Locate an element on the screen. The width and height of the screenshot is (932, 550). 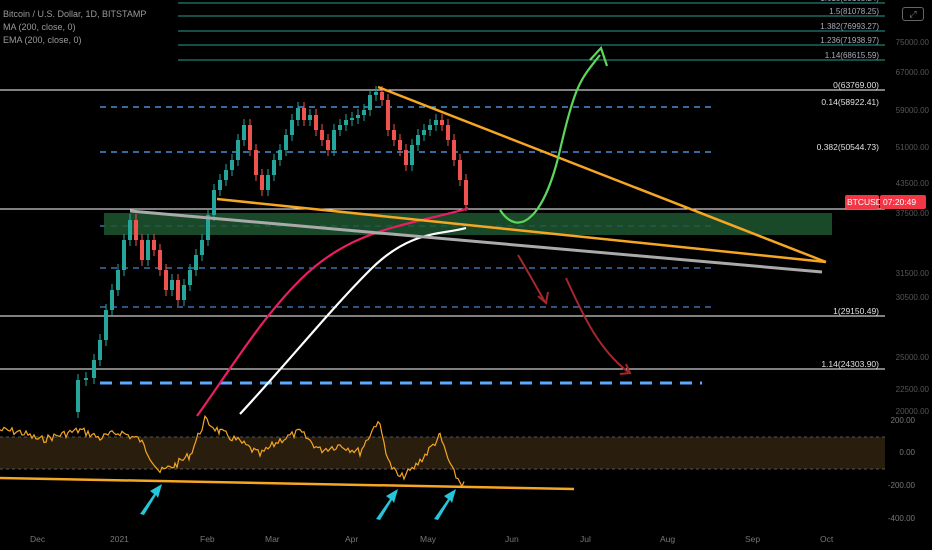
expand-icon: ⤢ is located at coordinates (913, 14).